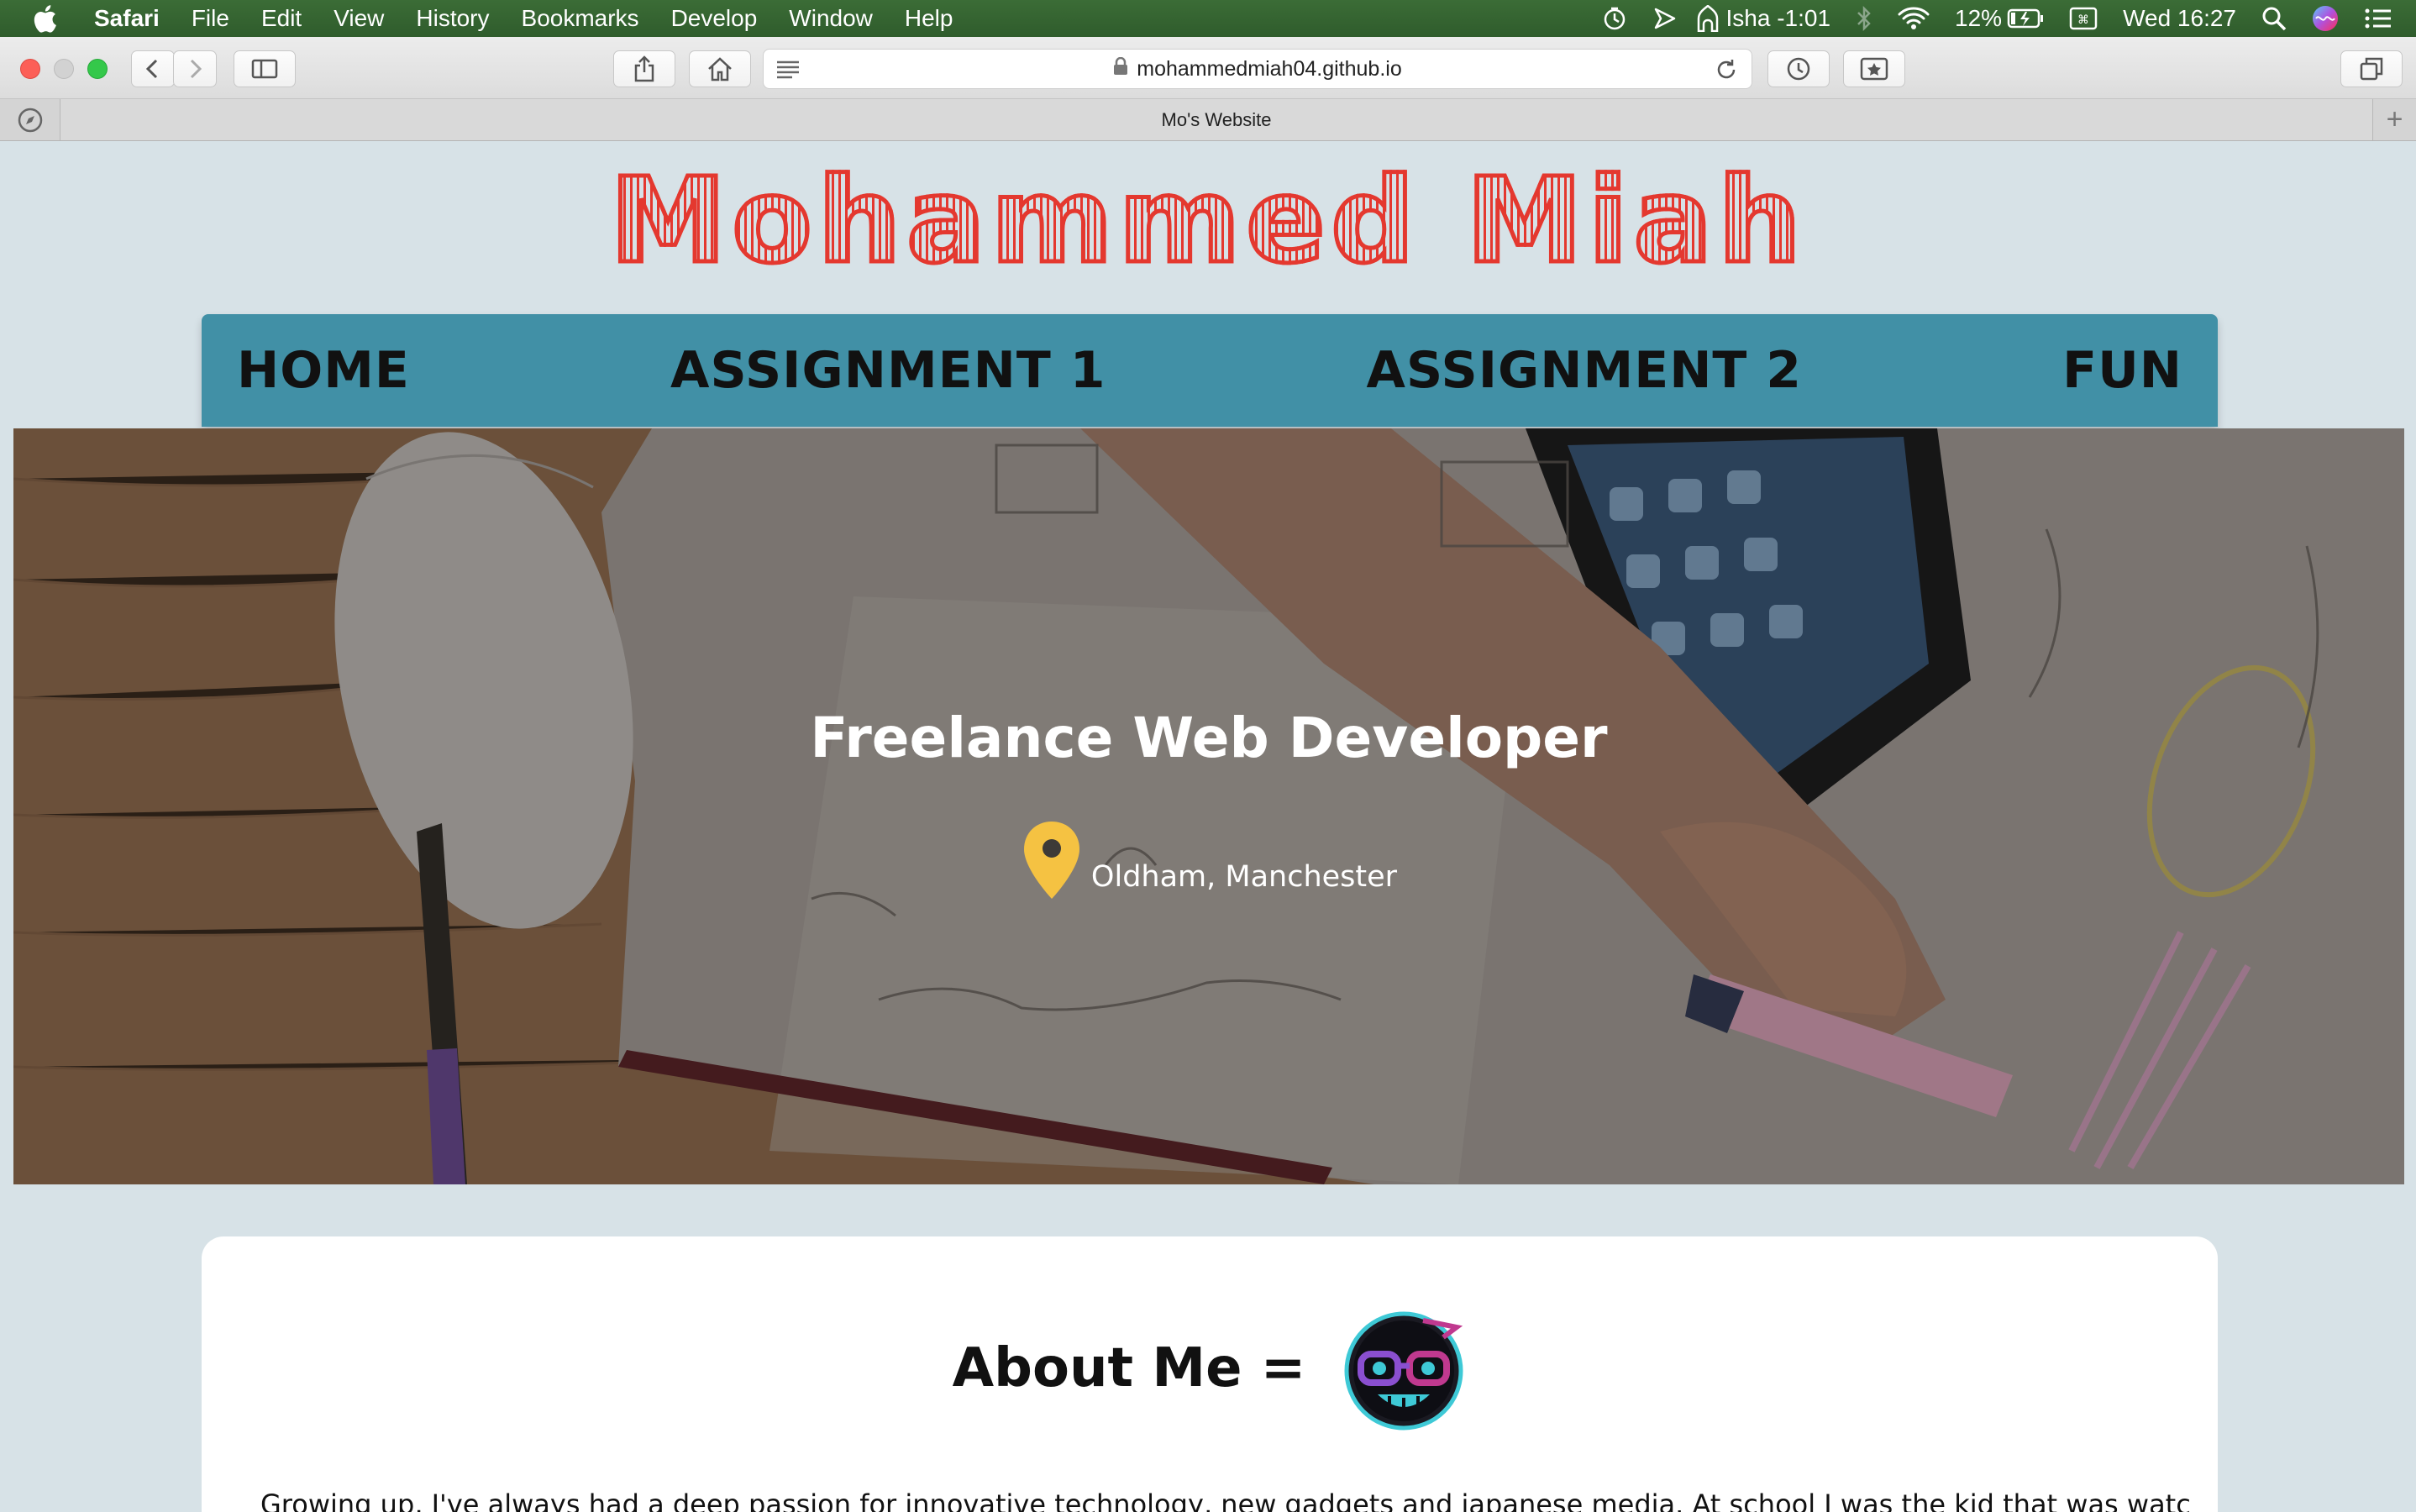 The width and height of the screenshot is (2416, 1512). I want to click on sidebar-button, so click(265, 68).